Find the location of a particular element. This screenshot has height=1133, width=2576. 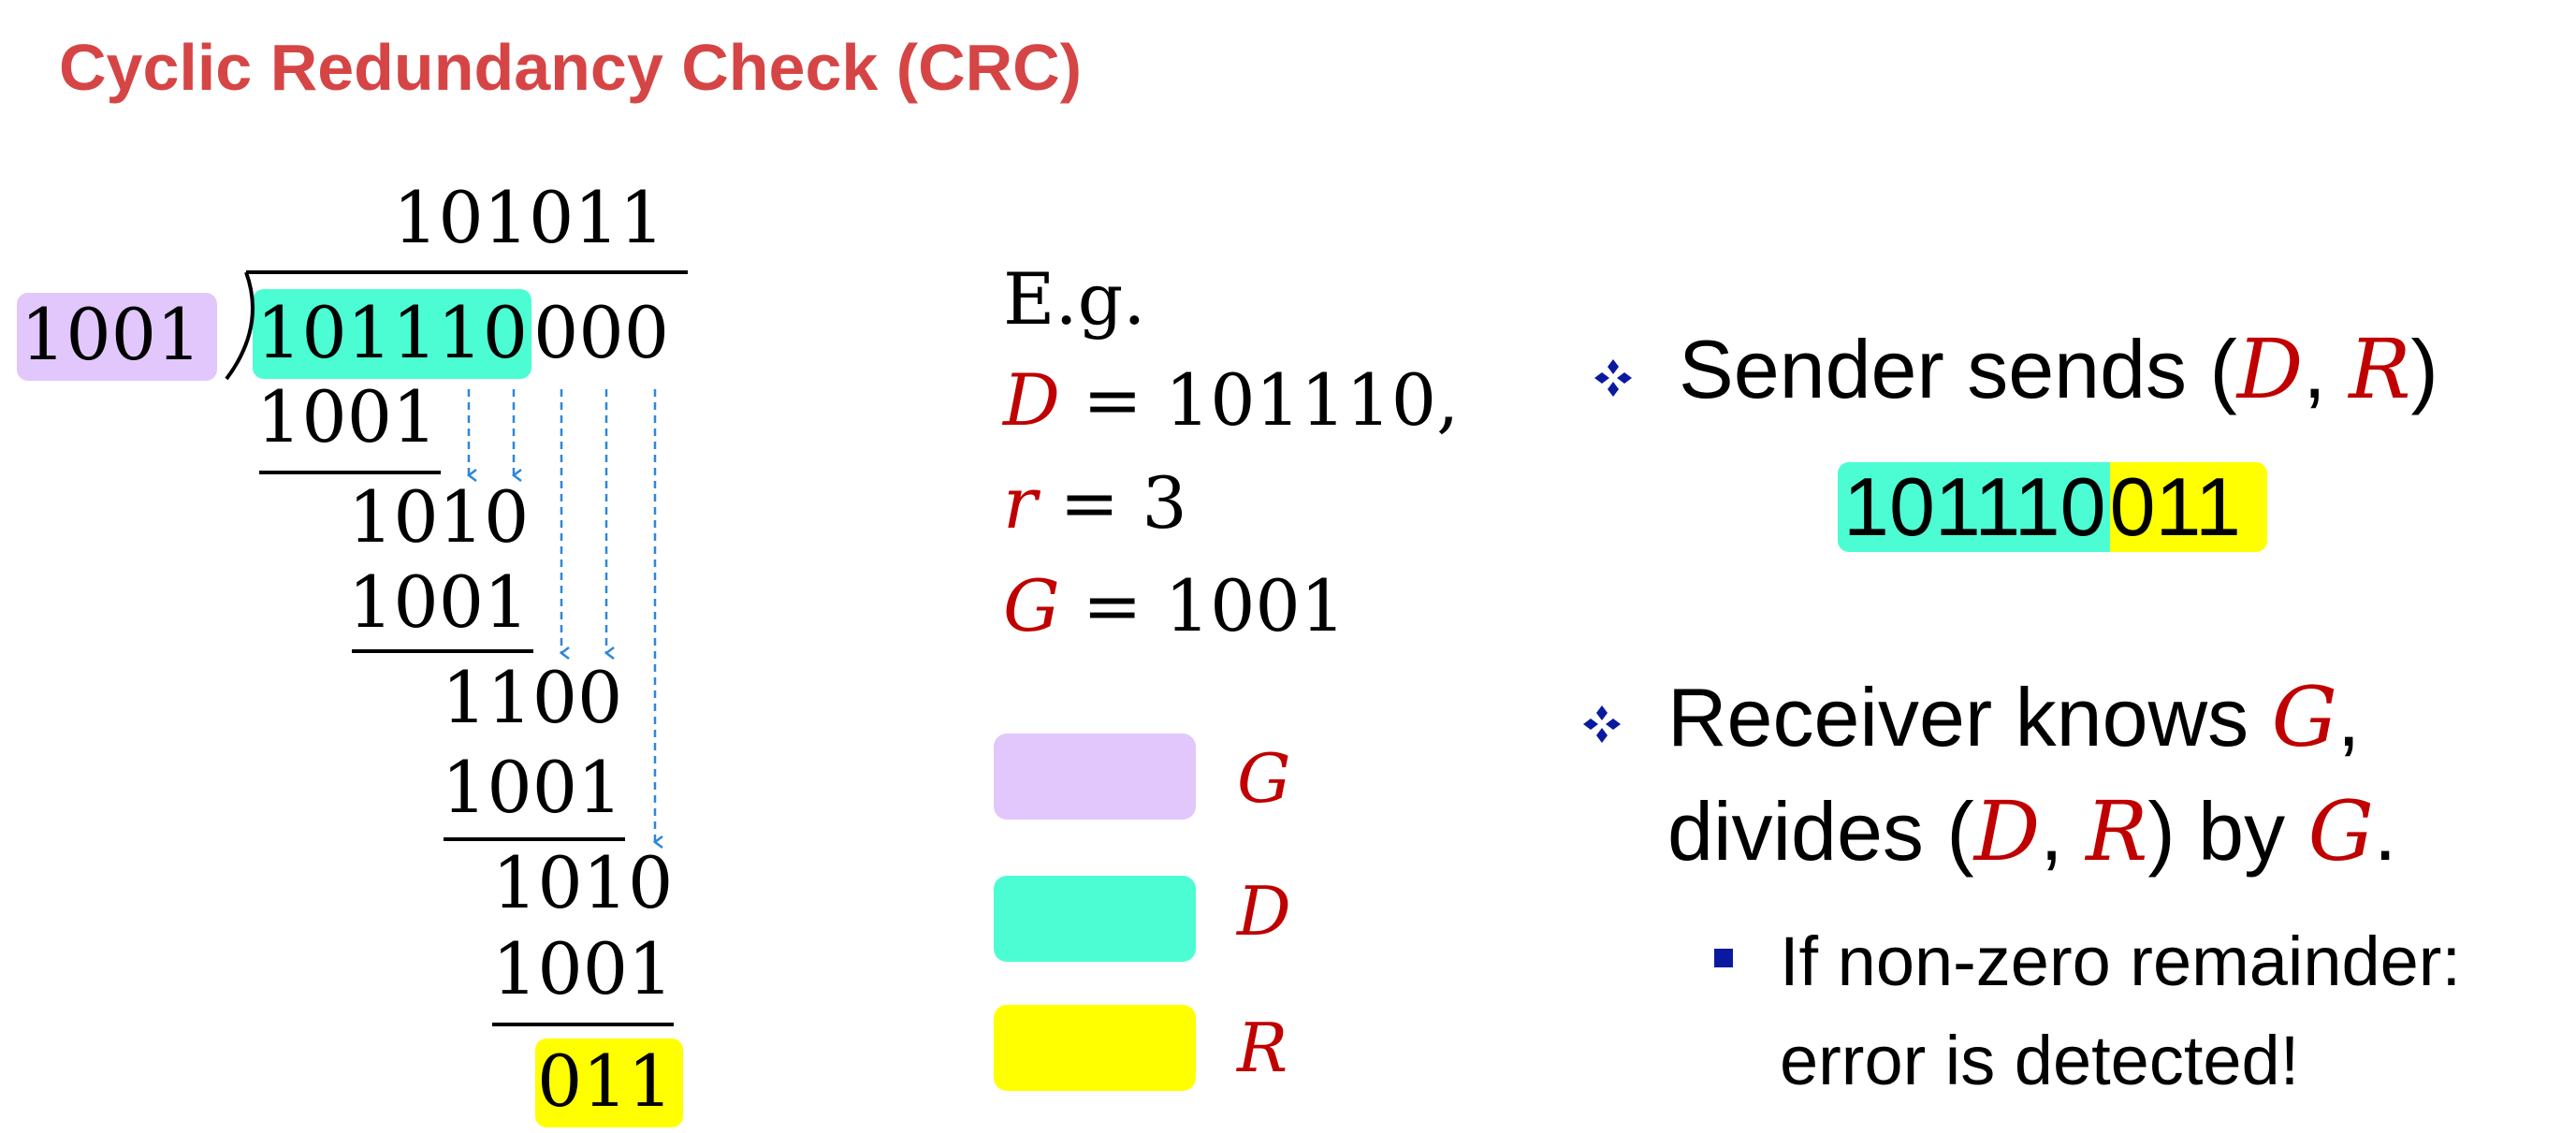

sender-comma: , is located at coordinates (2326, 369).